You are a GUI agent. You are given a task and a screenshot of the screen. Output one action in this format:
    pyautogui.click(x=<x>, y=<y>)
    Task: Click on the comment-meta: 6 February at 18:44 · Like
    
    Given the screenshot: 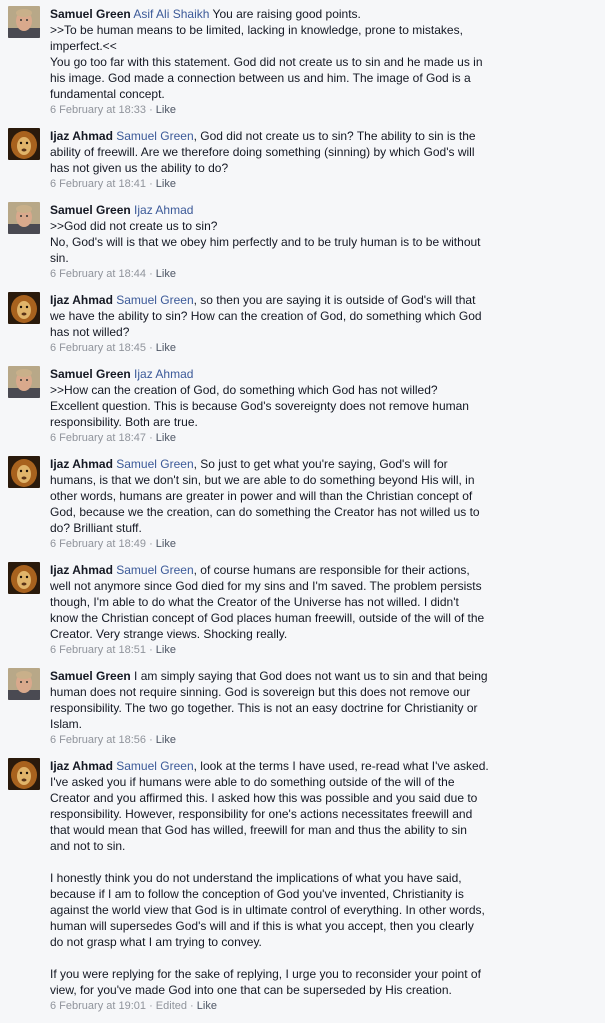 What is the action you would take?
    pyautogui.click(x=113, y=274)
    